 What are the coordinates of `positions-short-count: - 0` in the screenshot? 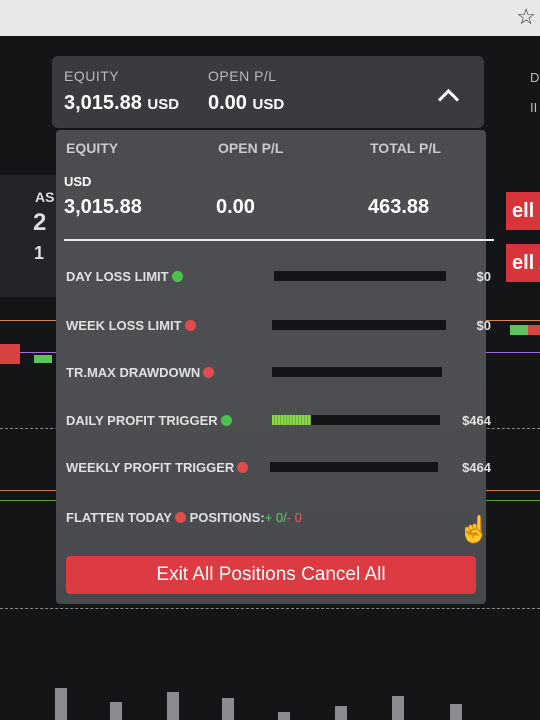 It's located at (294, 517).